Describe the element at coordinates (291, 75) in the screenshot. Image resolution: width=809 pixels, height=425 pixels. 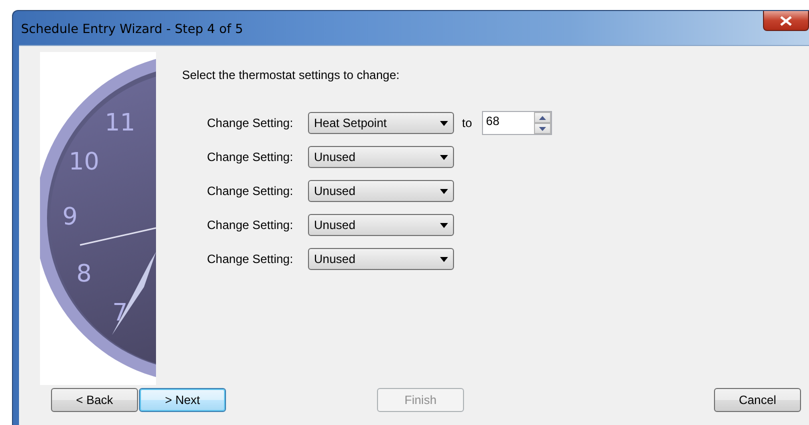
I see `instruction-text: Select the thermostat settings to change:` at that location.